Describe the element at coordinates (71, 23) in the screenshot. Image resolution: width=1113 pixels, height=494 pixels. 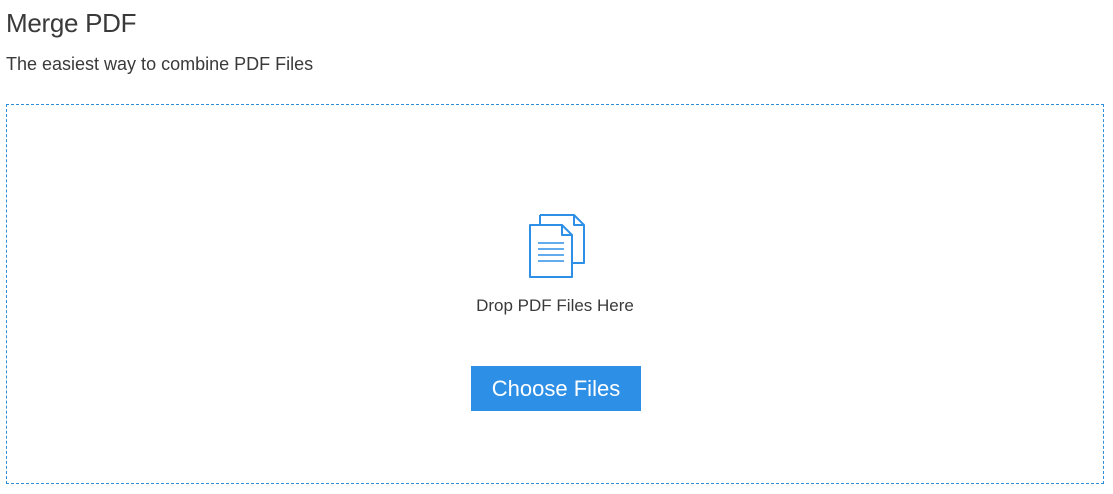
I see `page-title: Merge PDF` at that location.